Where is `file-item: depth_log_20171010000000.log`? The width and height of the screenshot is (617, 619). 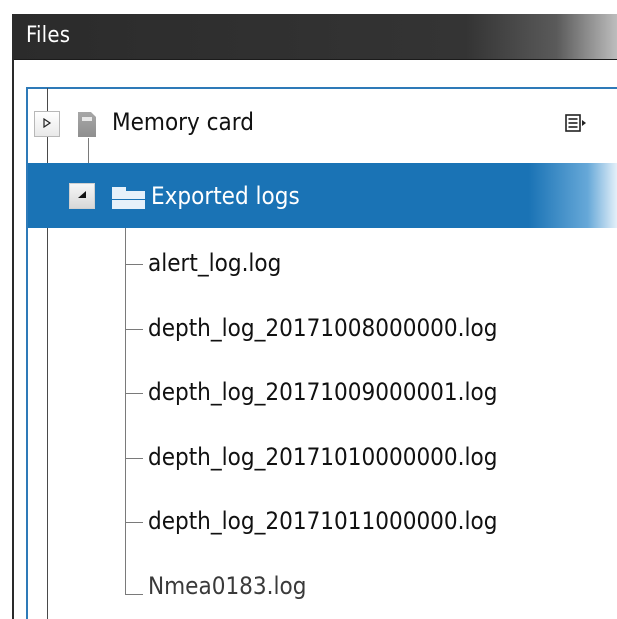
file-item: depth_log_20171010000000.log is located at coordinates (322, 457).